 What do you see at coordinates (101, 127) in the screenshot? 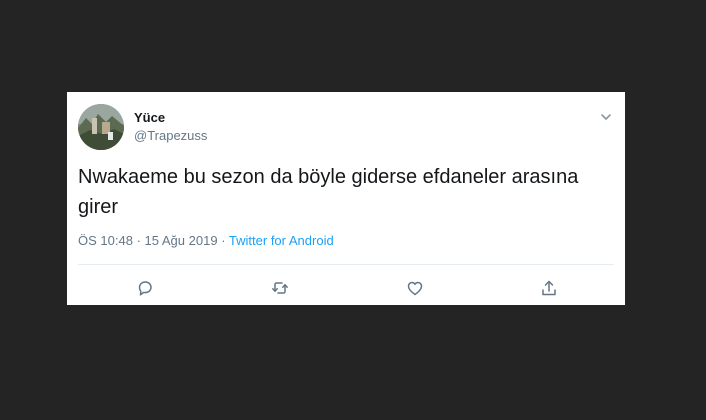
I see `avatar` at bounding box center [101, 127].